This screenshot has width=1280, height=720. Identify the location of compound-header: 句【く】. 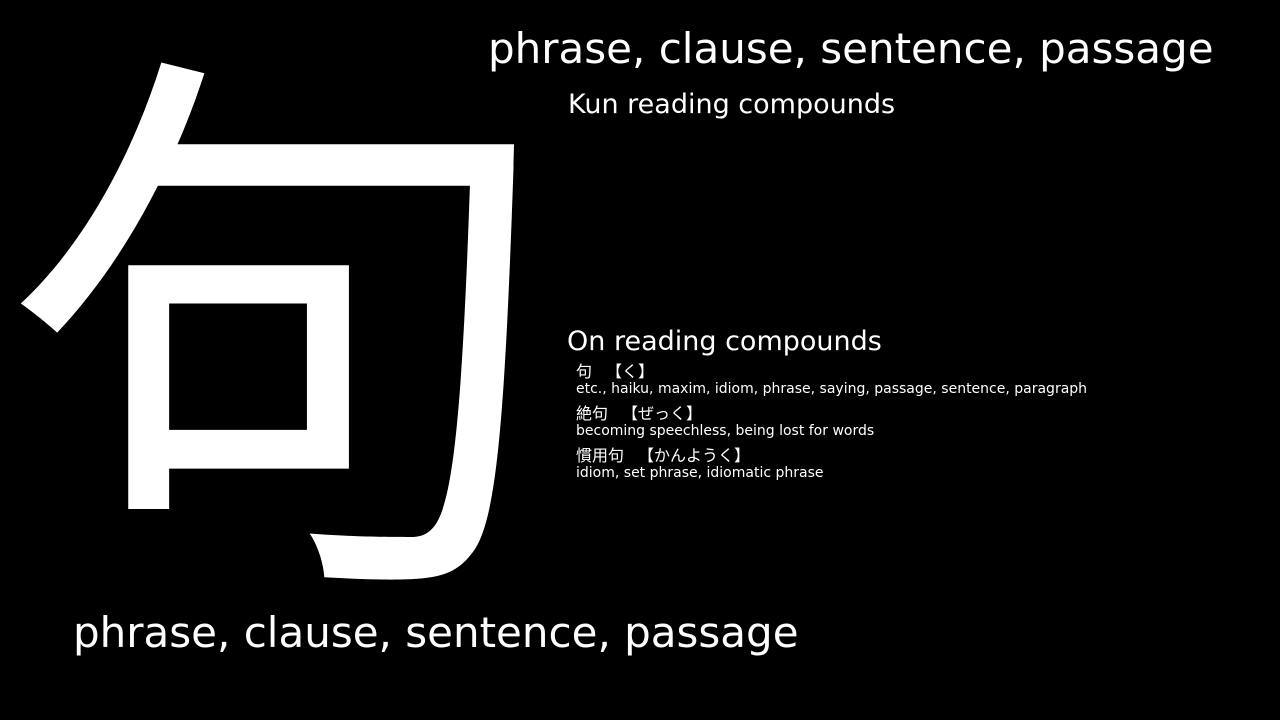
(921, 371).